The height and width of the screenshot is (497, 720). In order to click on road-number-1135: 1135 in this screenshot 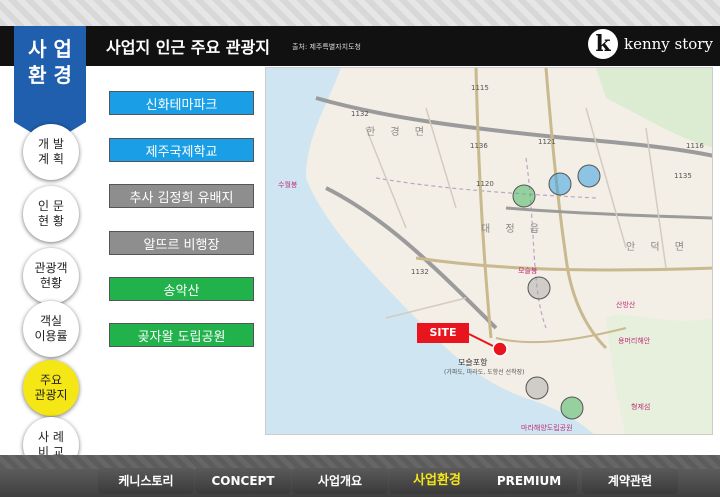, I will do `click(683, 176)`.